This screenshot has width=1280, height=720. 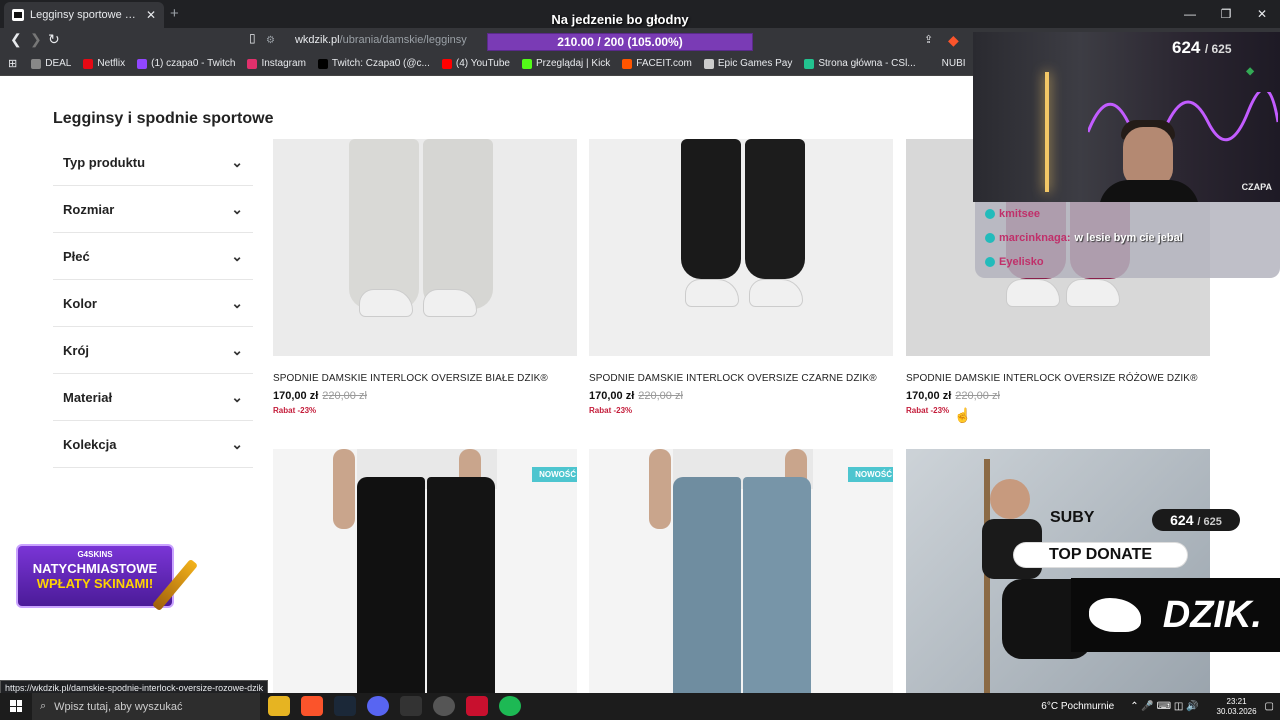 What do you see at coordinates (153, 256) in the screenshot?
I see `filter-accordion: Płeć ⌄` at bounding box center [153, 256].